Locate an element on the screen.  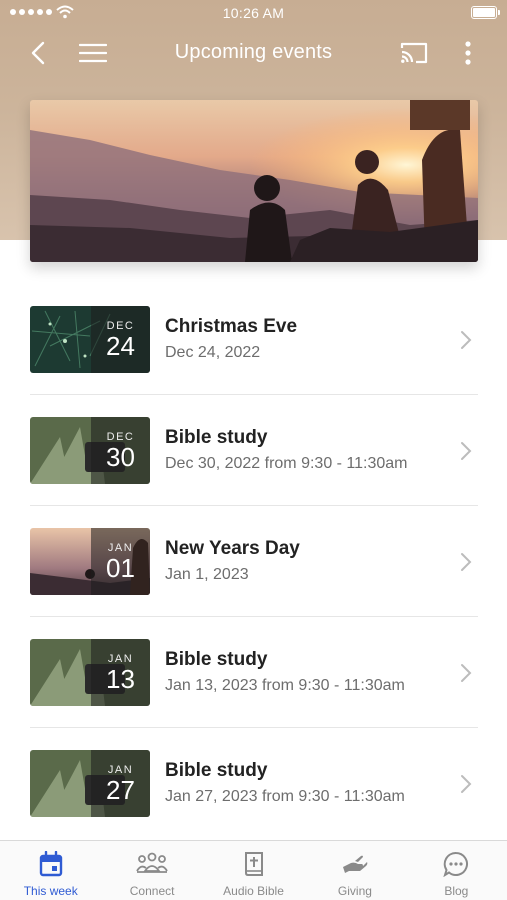
tab-this-week: This week is located at coordinates (50, 870).